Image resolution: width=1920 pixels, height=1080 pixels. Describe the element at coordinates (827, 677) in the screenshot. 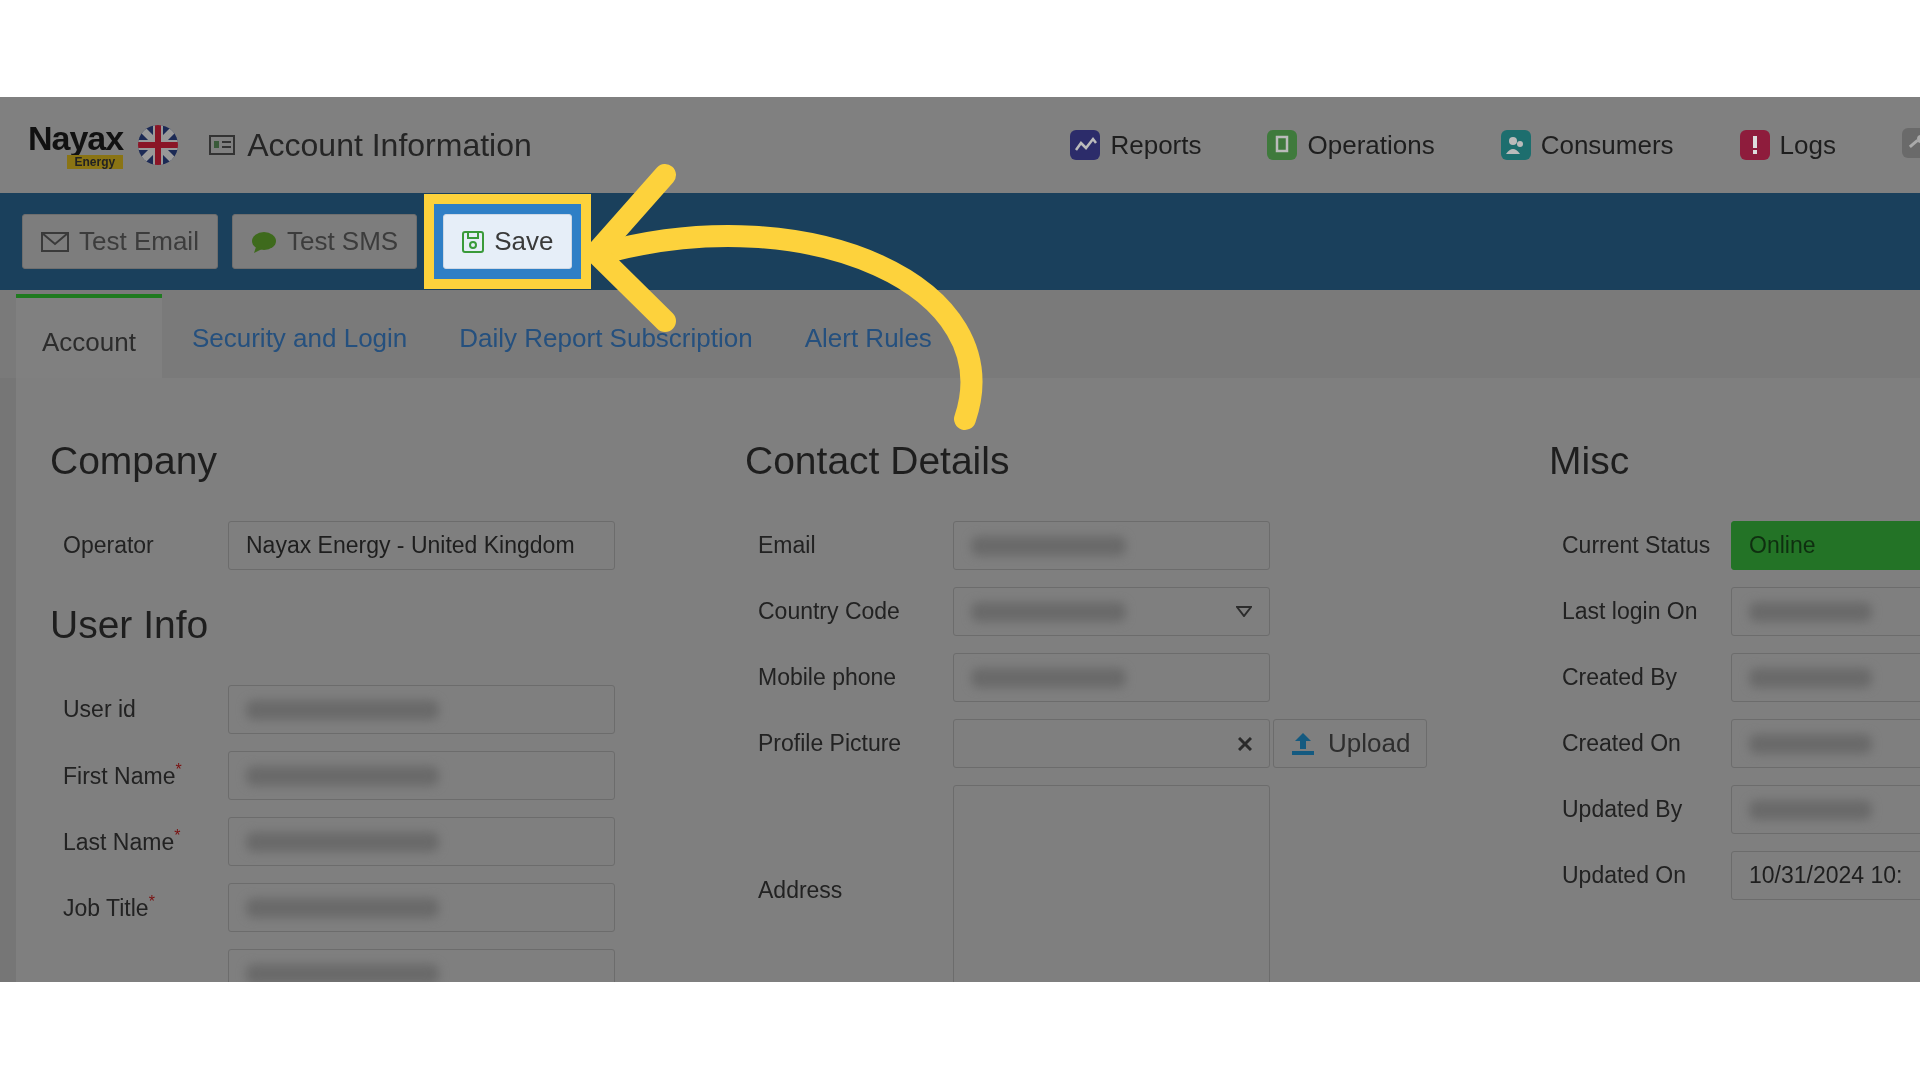

I see `field-label: Mobile phone` at that location.